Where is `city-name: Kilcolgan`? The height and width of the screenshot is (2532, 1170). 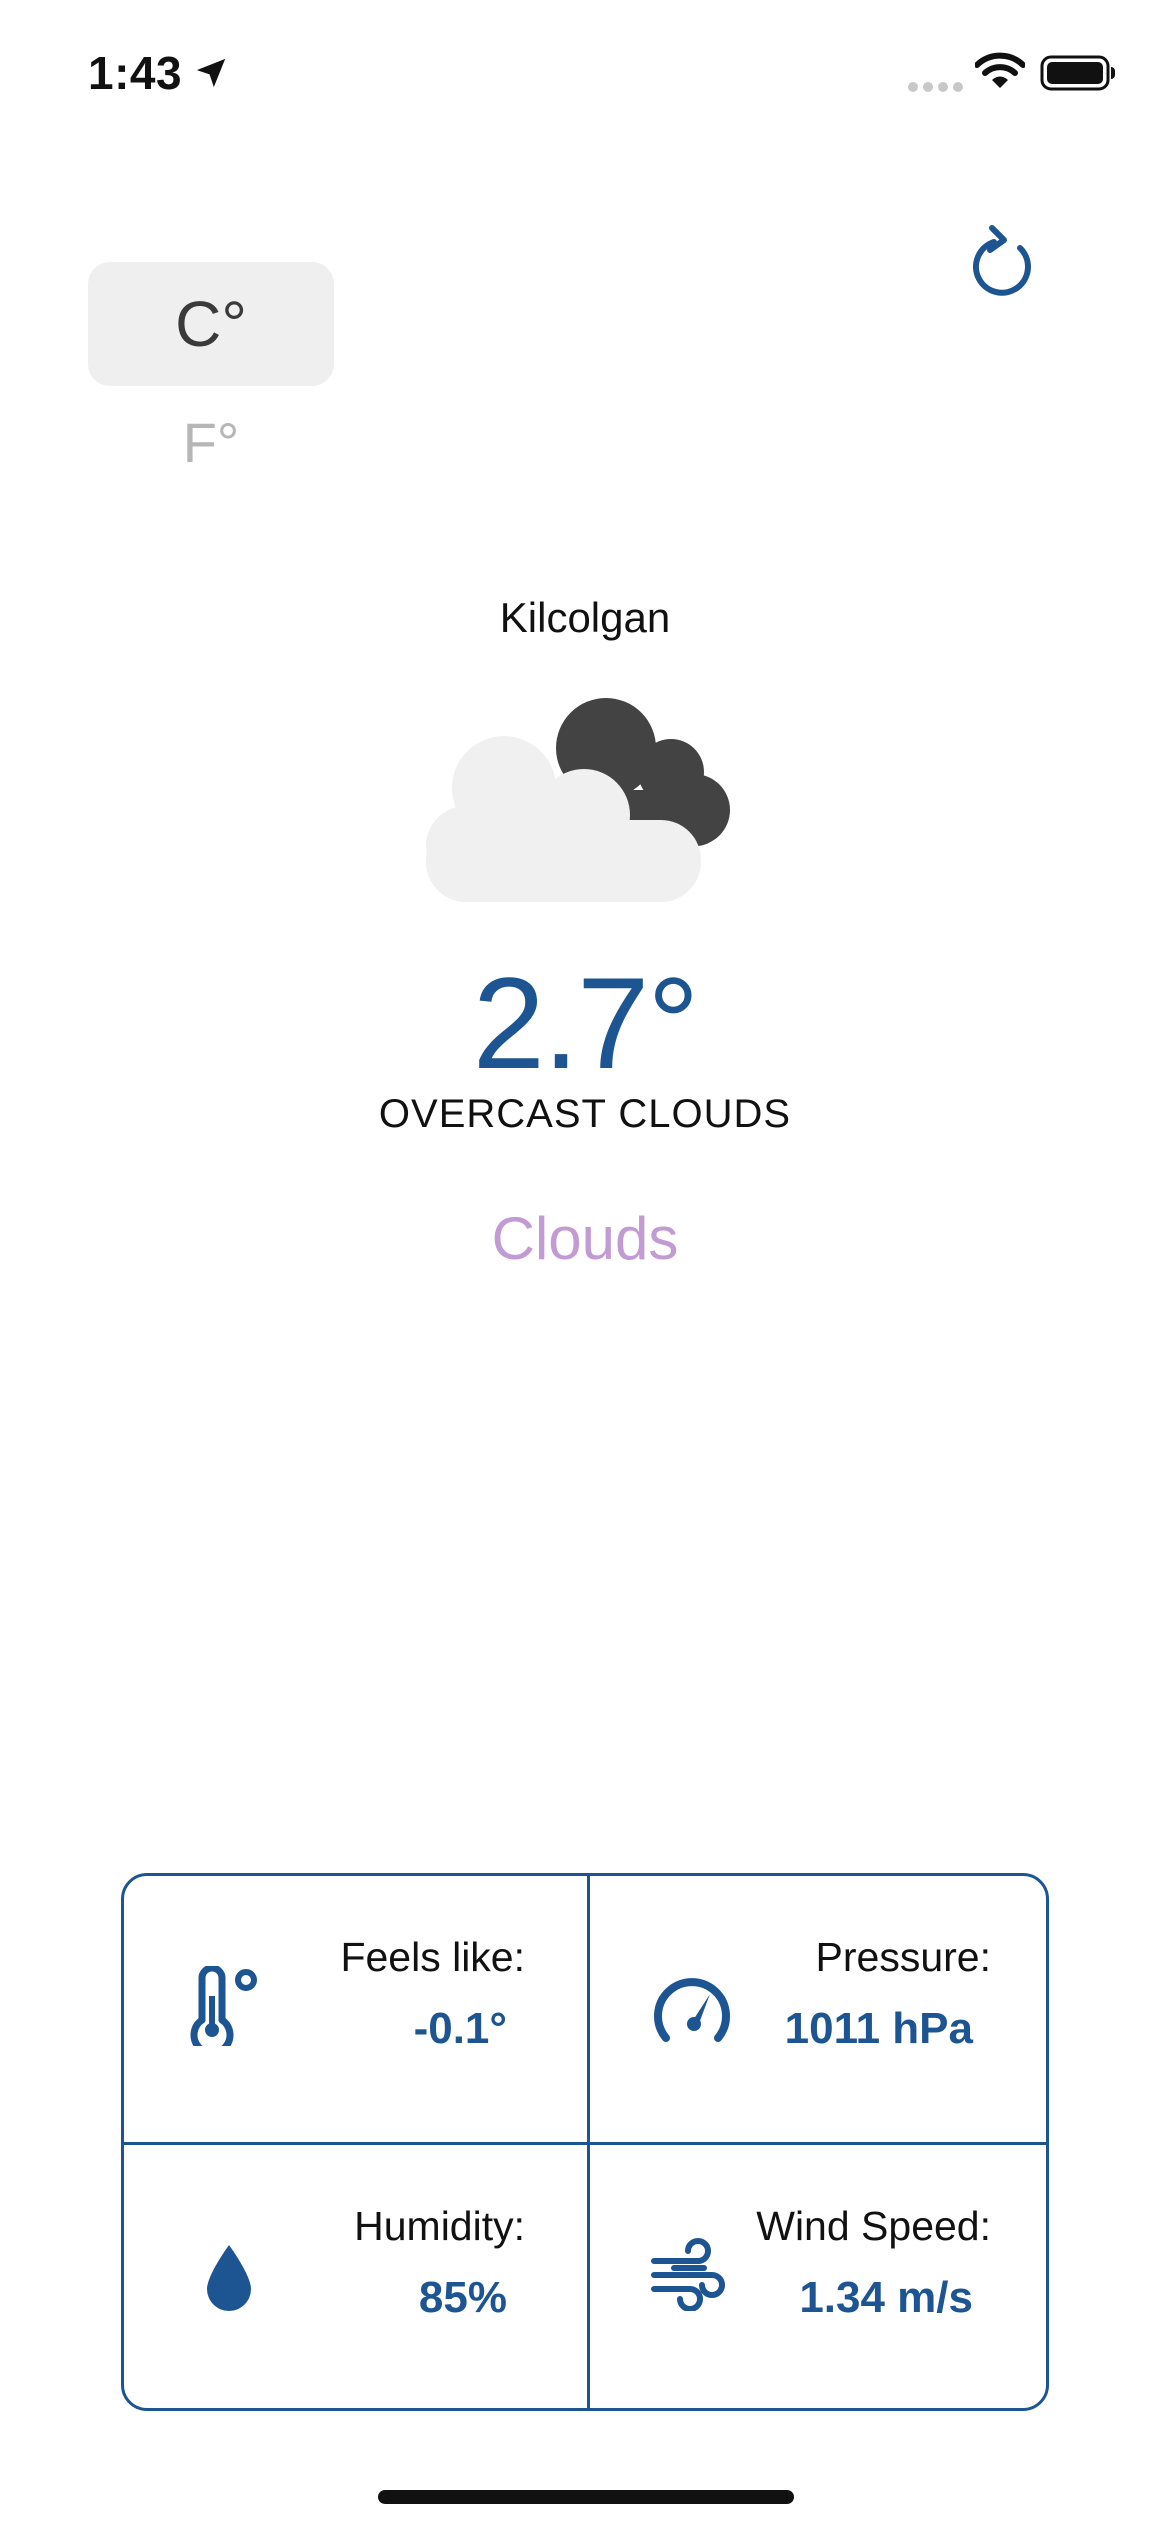 city-name: Kilcolgan is located at coordinates (585, 617).